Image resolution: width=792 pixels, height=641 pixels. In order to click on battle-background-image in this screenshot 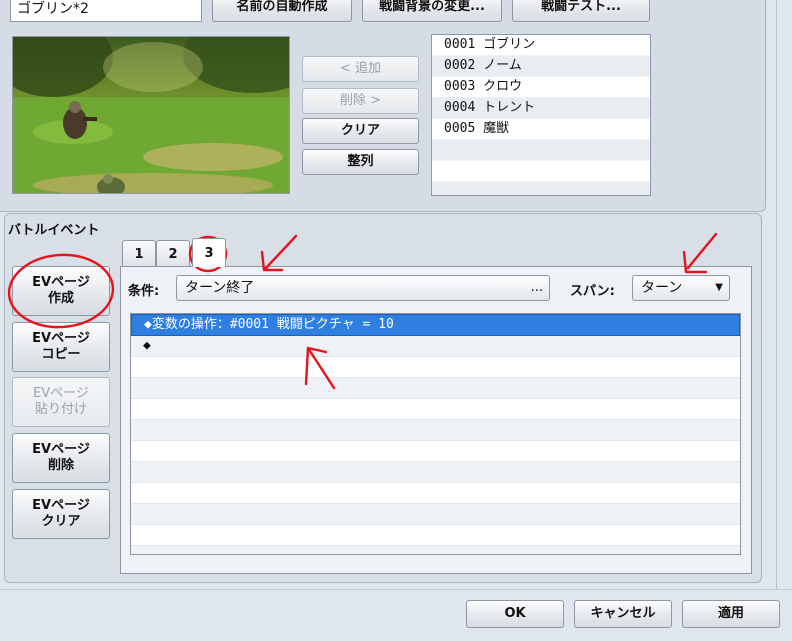, I will do `click(151, 115)`.